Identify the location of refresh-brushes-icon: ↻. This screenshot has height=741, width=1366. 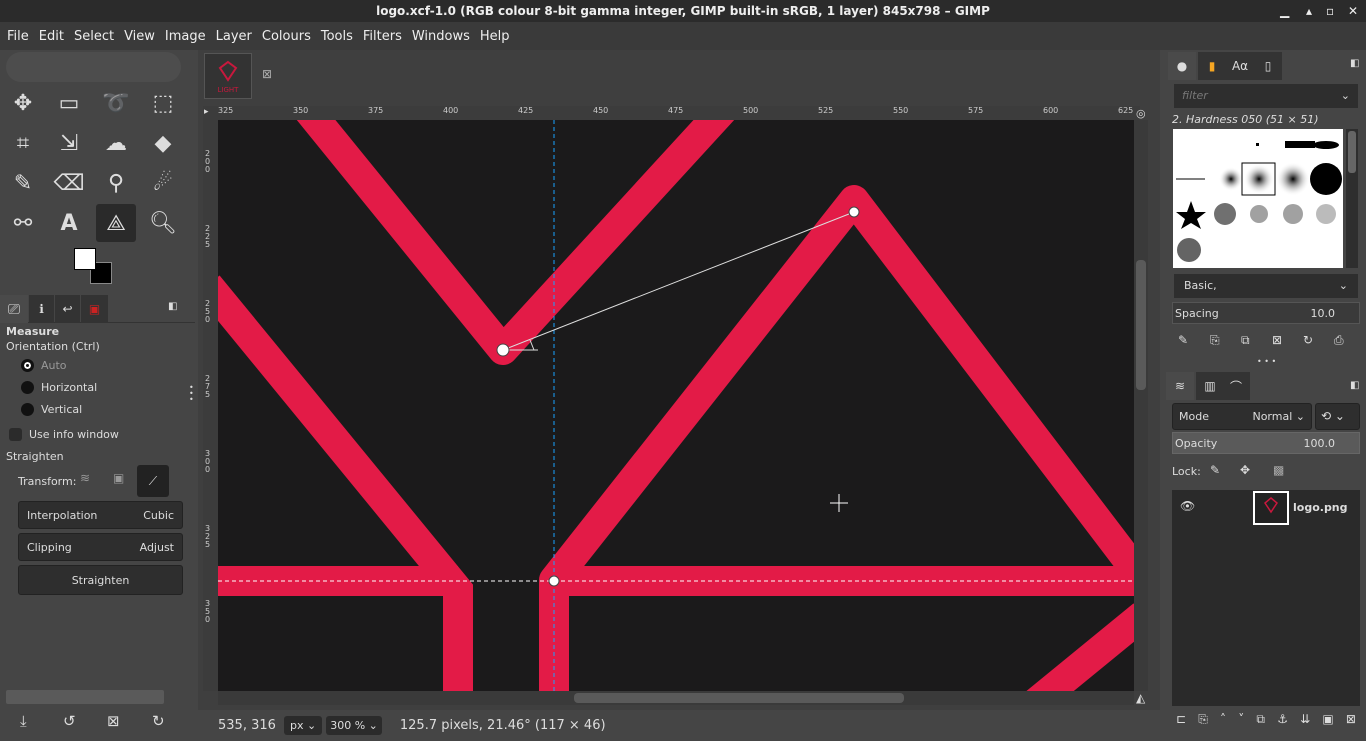
(1308, 340).